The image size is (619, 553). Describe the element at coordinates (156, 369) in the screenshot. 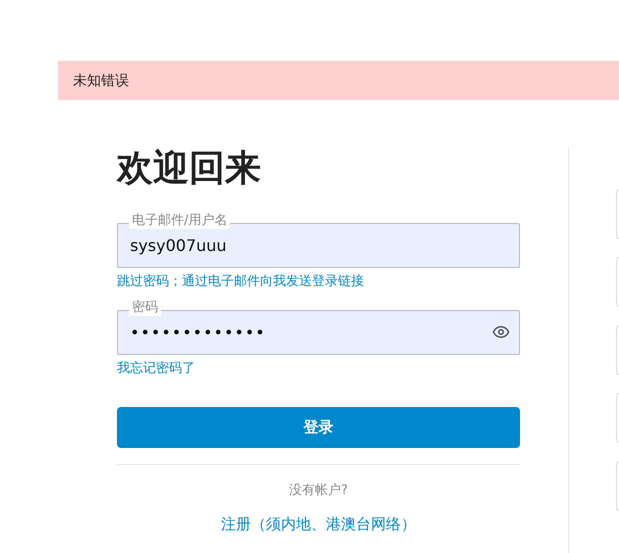

I see `forgot-password-link: 我忘记密码了` at that location.